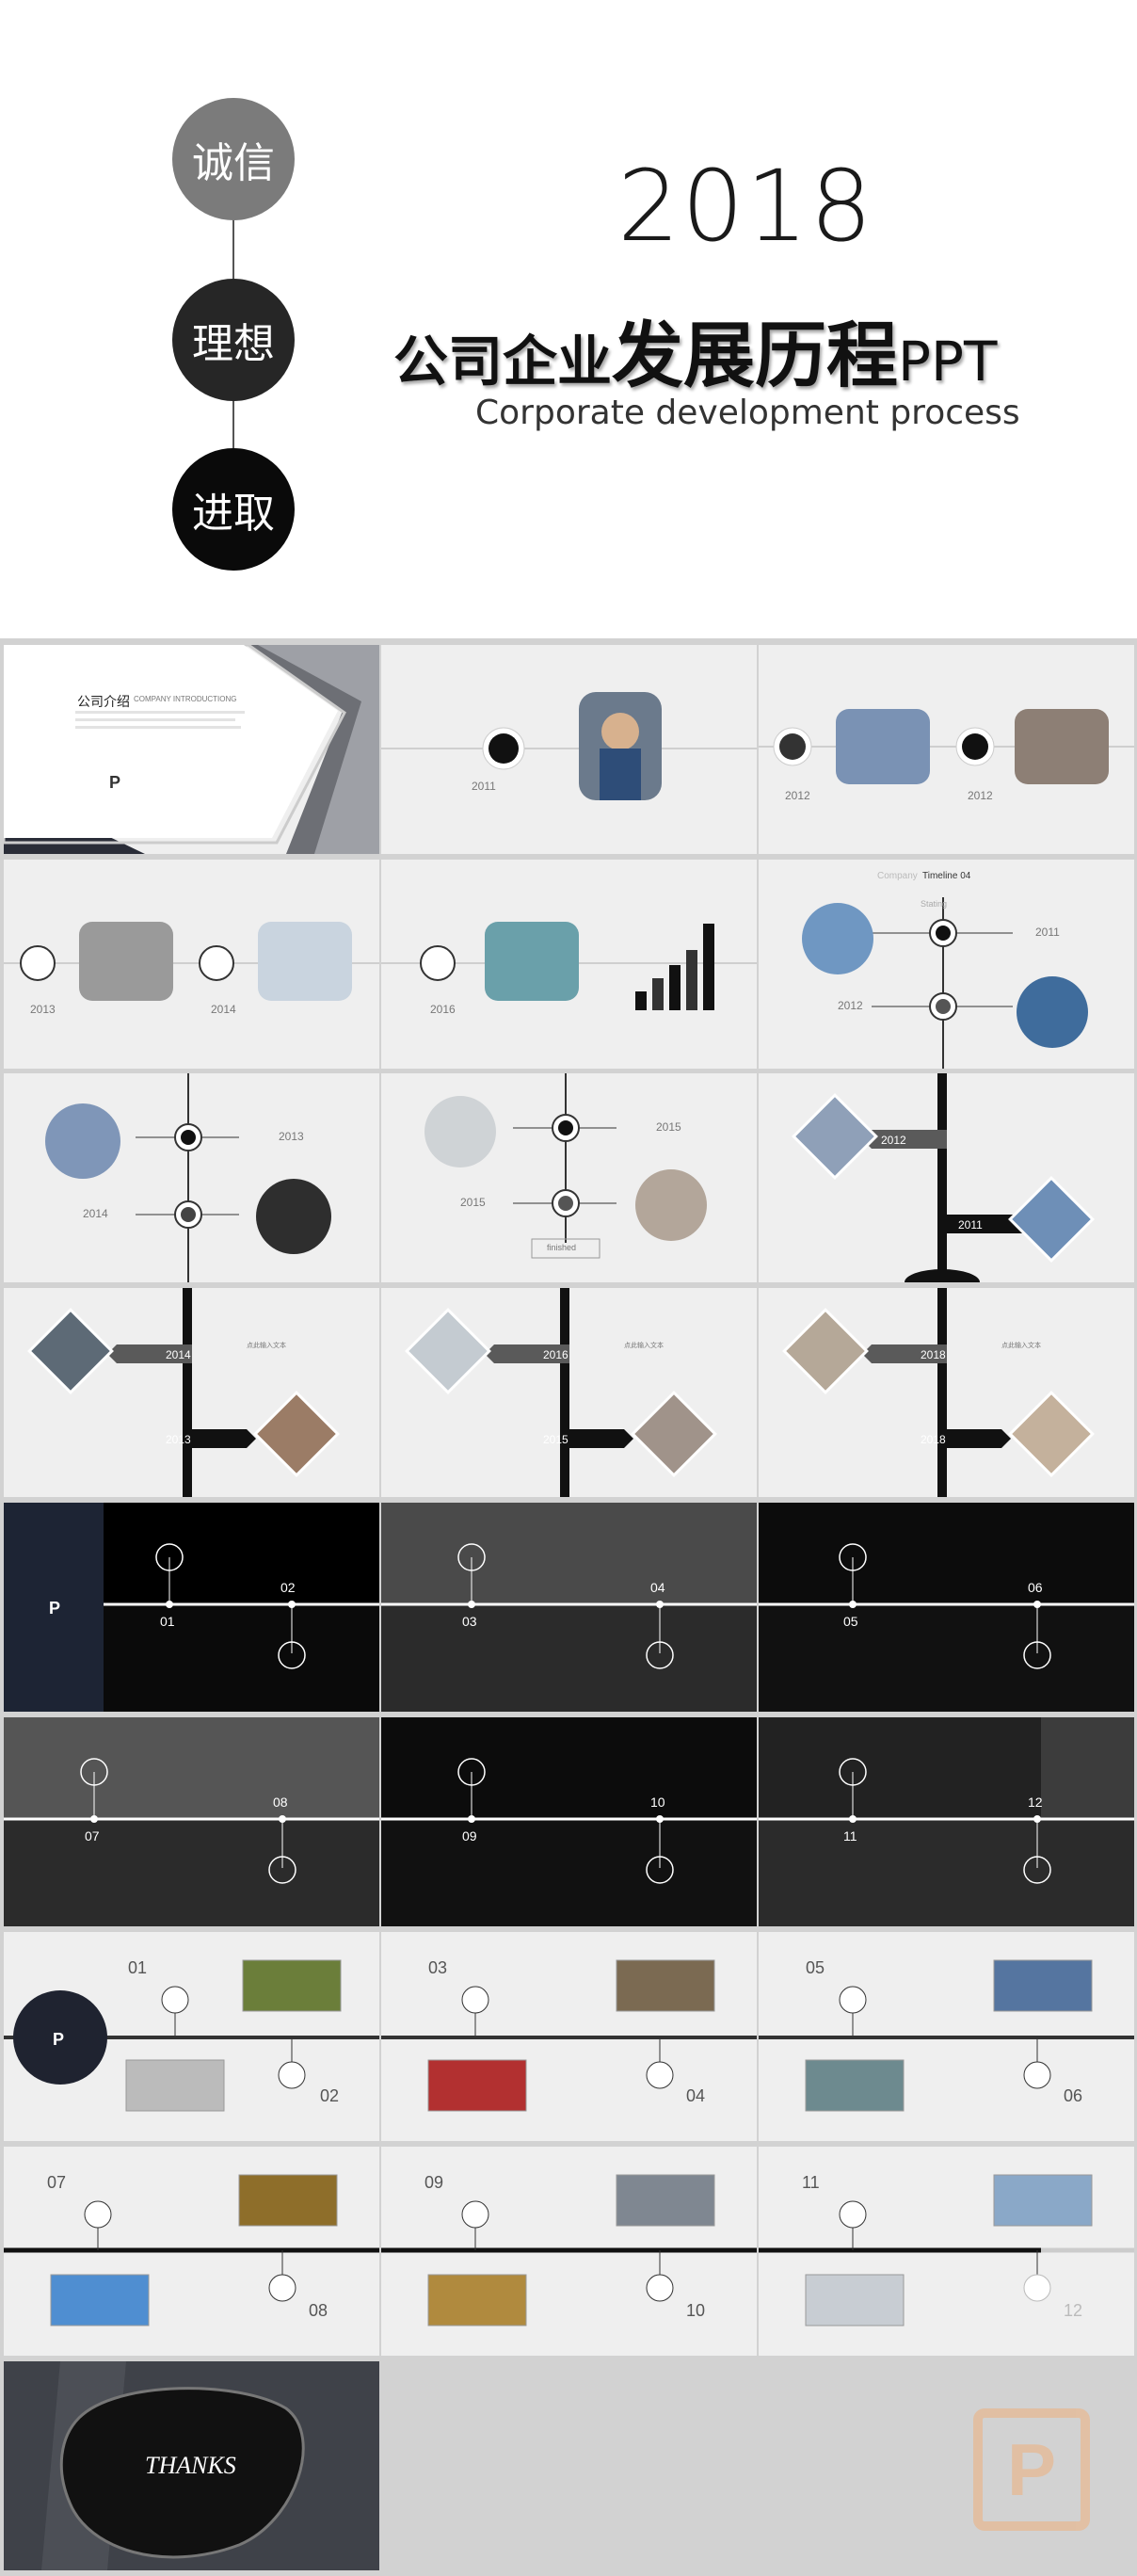  Describe the element at coordinates (93, 1835) in the screenshot. I see `dark-number: 07` at that location.